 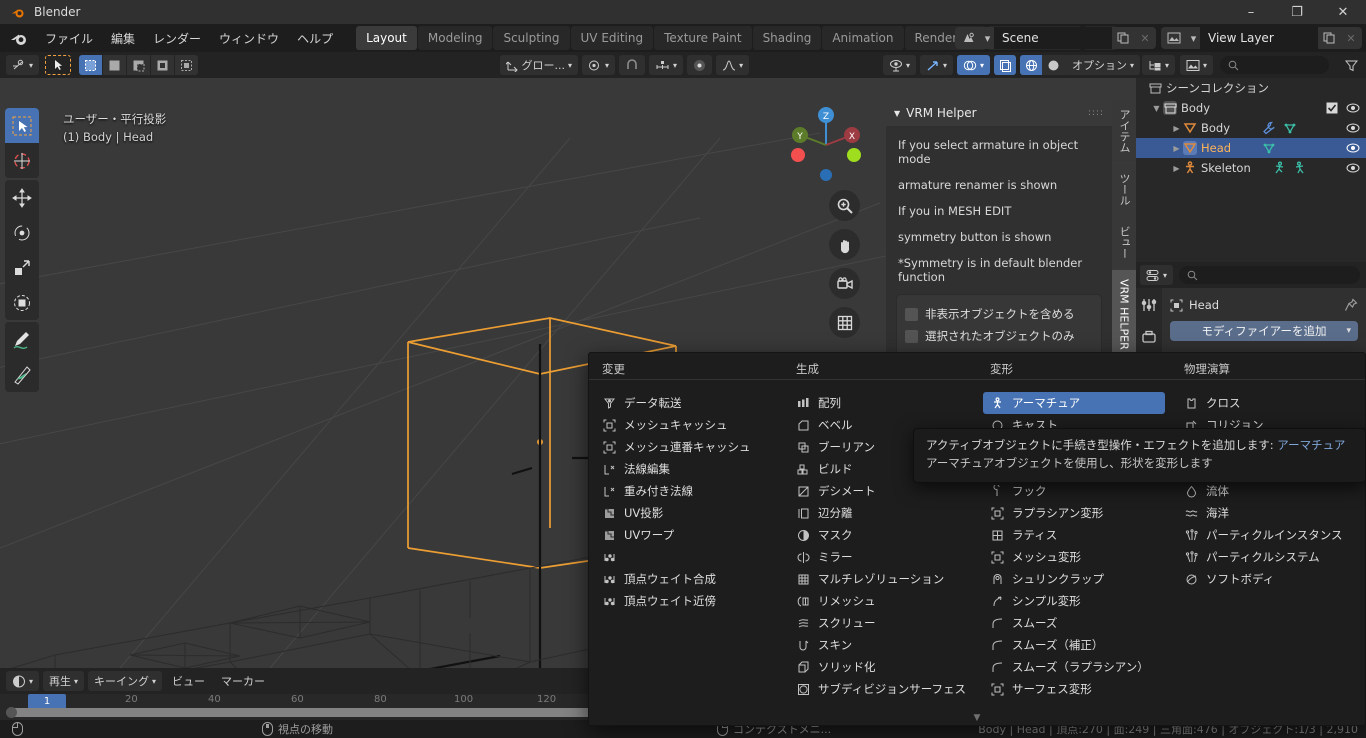 What do you see at coordinates (19, 38) in the screenshot?
I see `blender-menu-icon` at bounding box center [19, 38].